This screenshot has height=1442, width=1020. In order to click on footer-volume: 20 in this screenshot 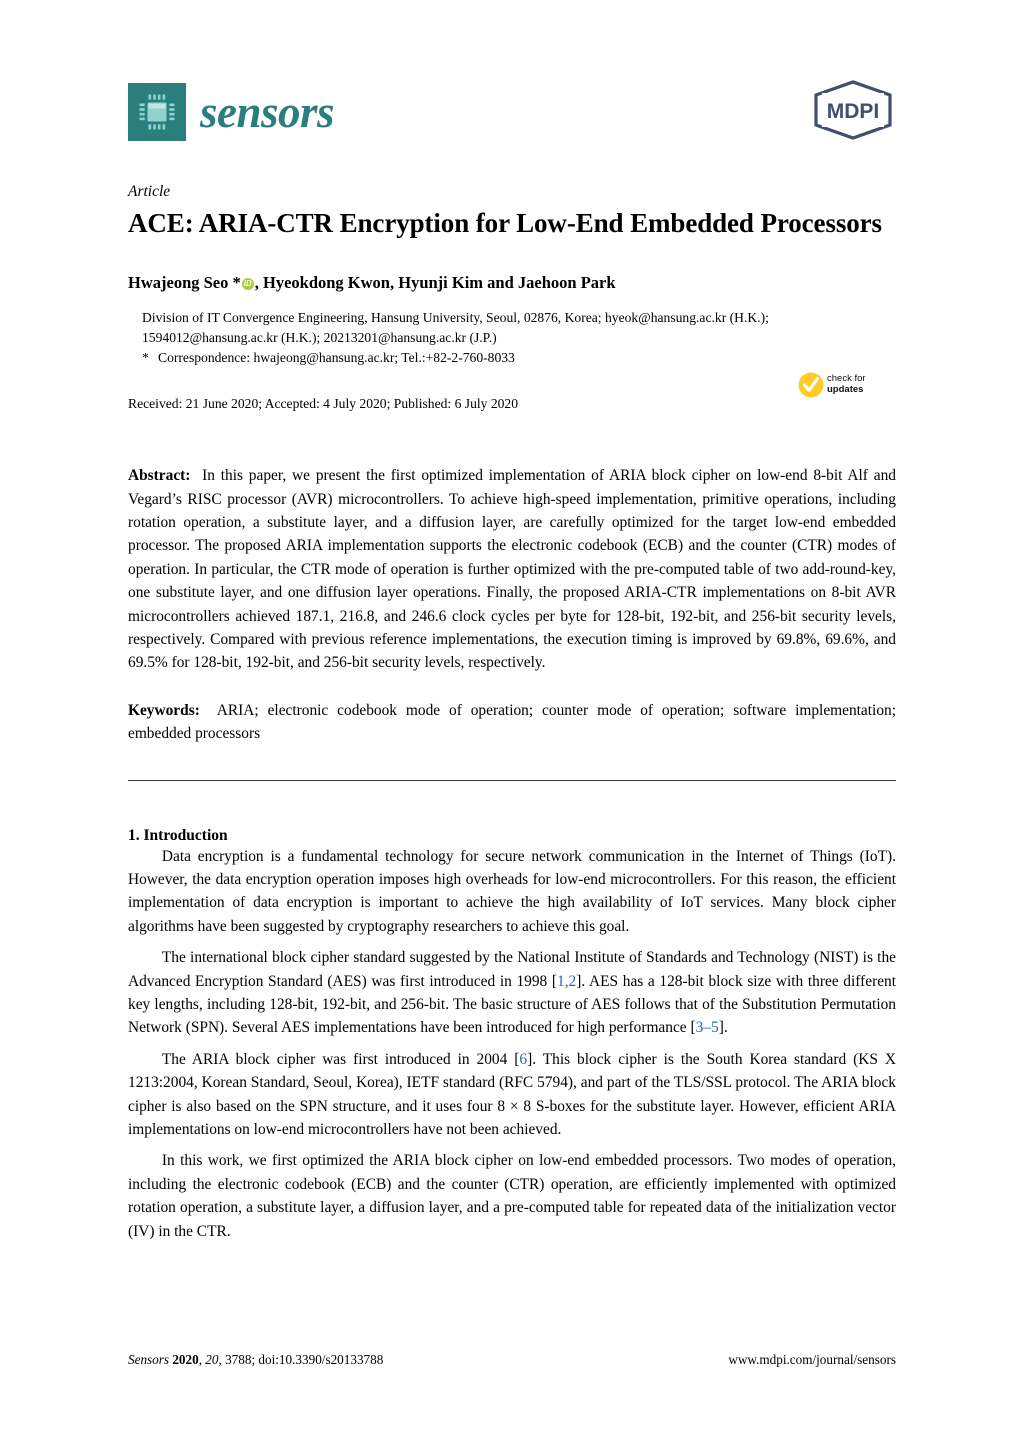, I will do `click(212, 1359)`.